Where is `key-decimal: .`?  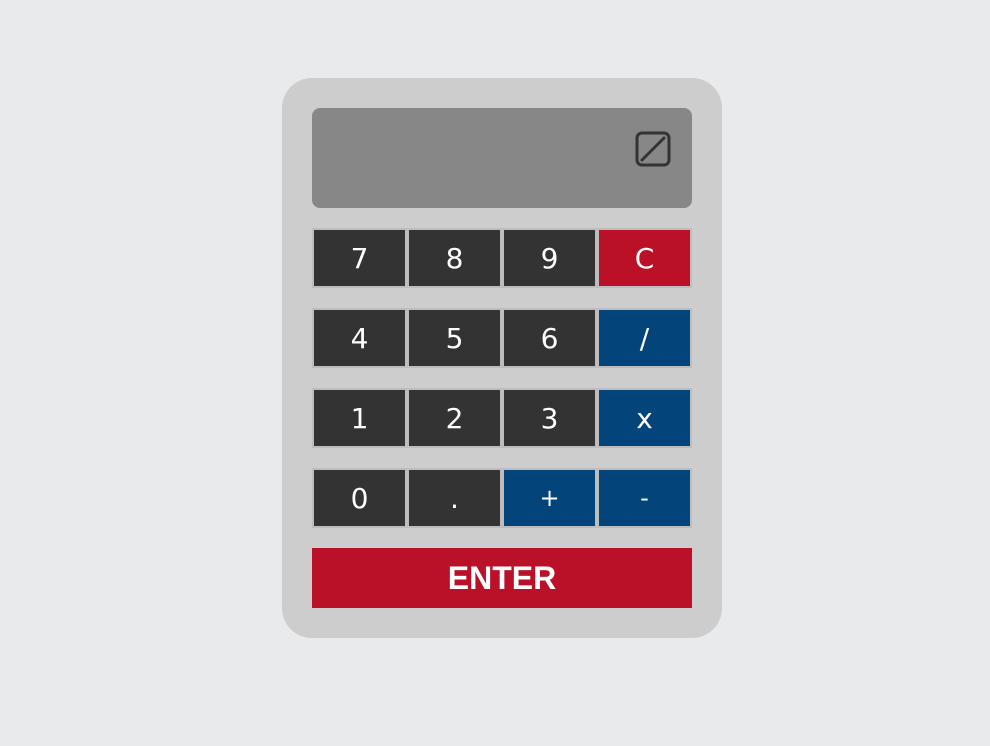 key-decimal: . is located at coordinates (454, 498).